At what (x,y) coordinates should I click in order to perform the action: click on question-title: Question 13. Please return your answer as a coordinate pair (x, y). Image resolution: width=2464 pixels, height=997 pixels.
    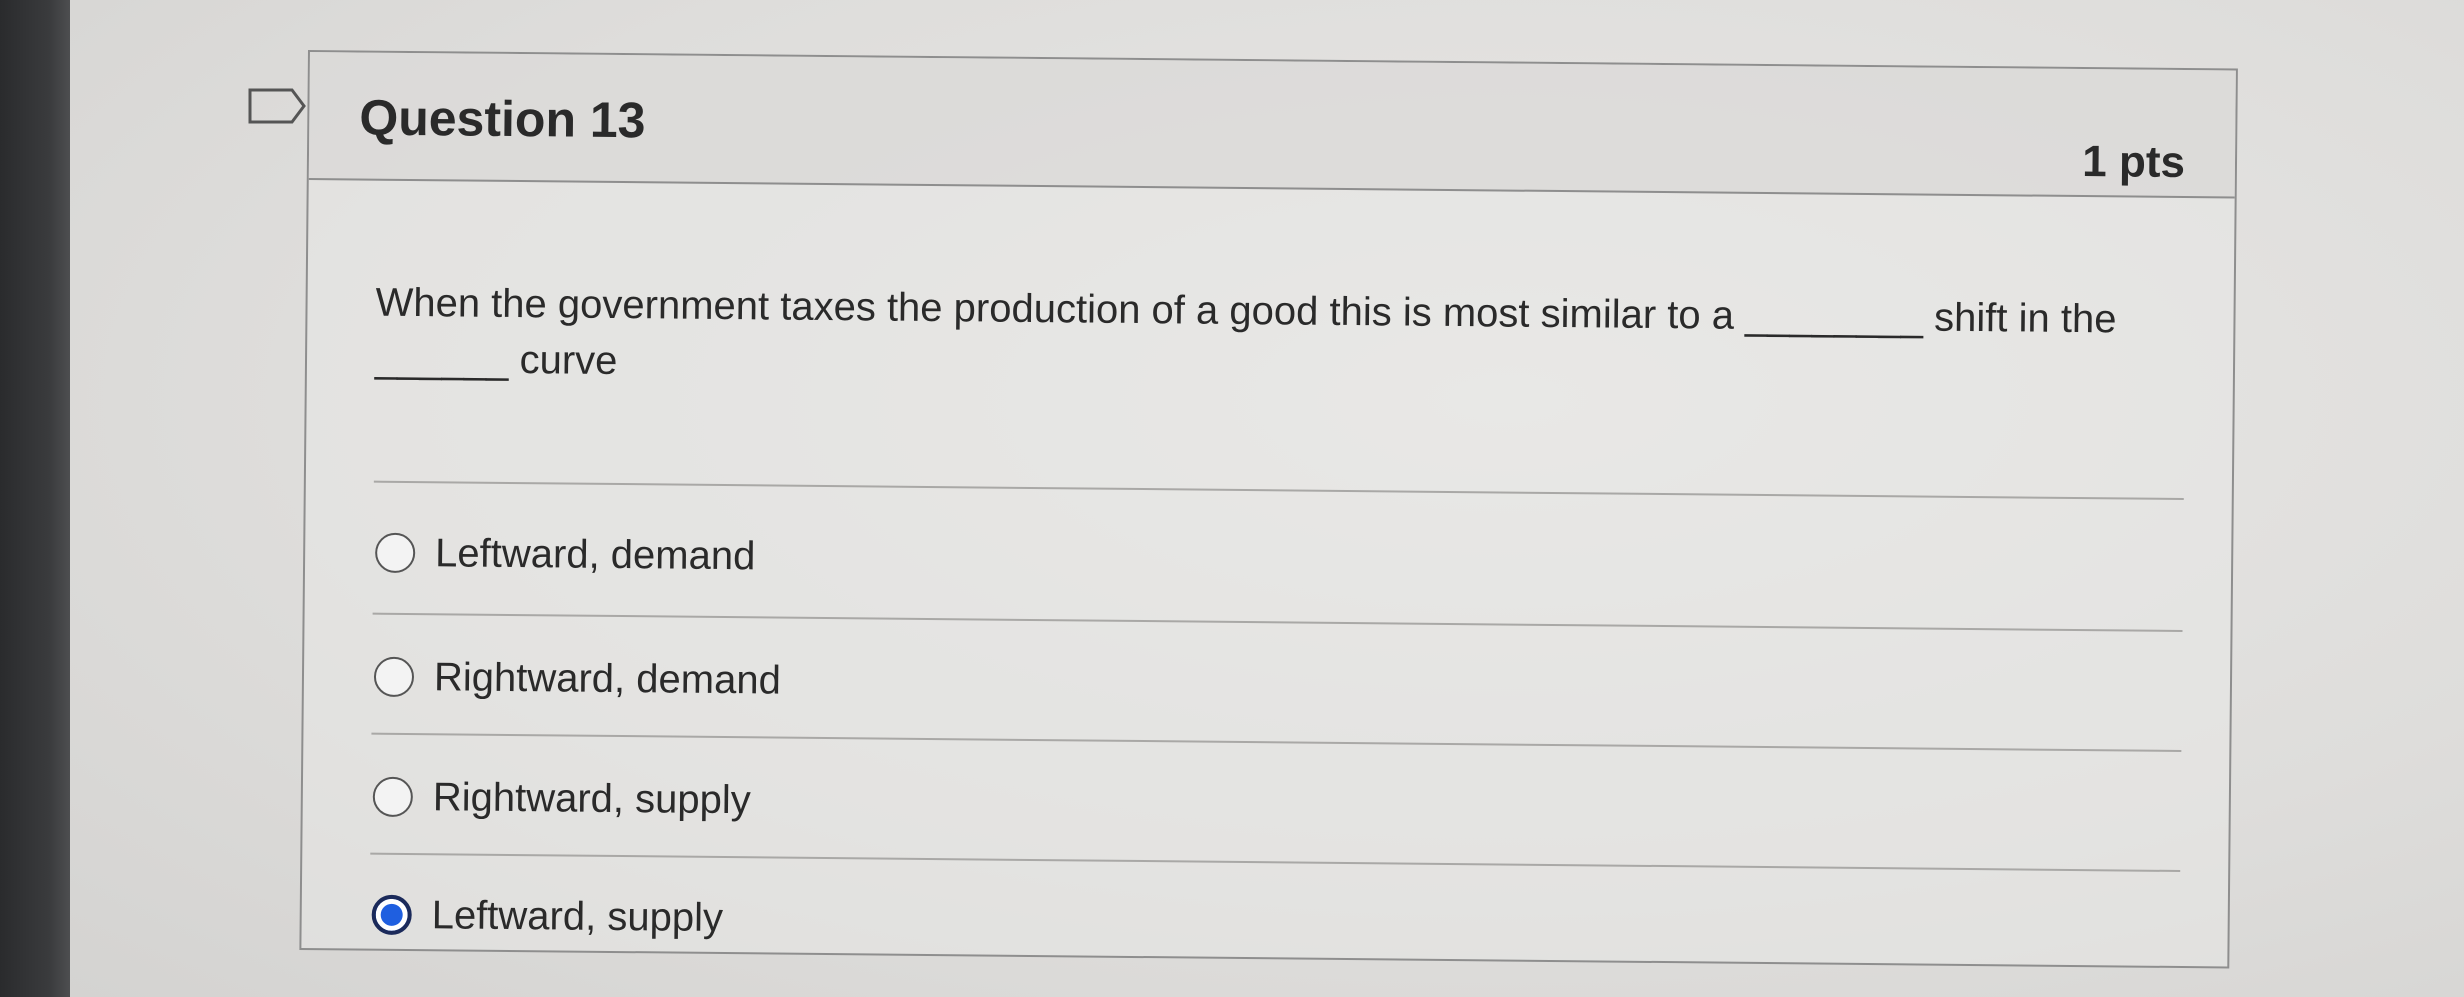
    Looking at the image, I should click on (502, 119).